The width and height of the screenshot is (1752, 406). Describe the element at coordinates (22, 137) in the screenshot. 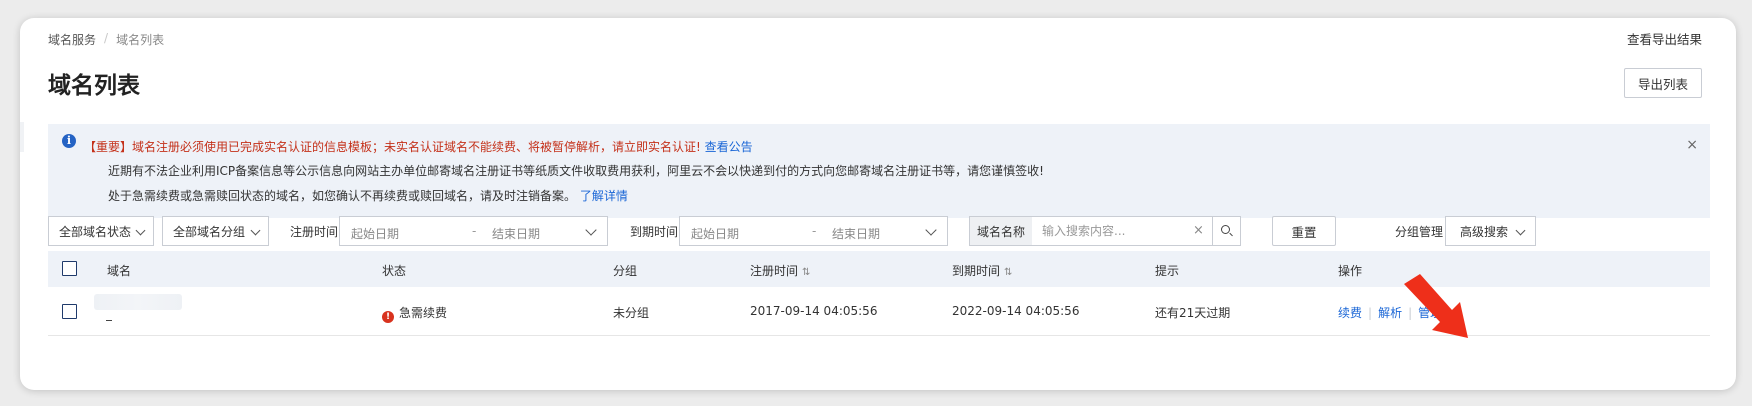

I see `sidebar-edge` at that location.